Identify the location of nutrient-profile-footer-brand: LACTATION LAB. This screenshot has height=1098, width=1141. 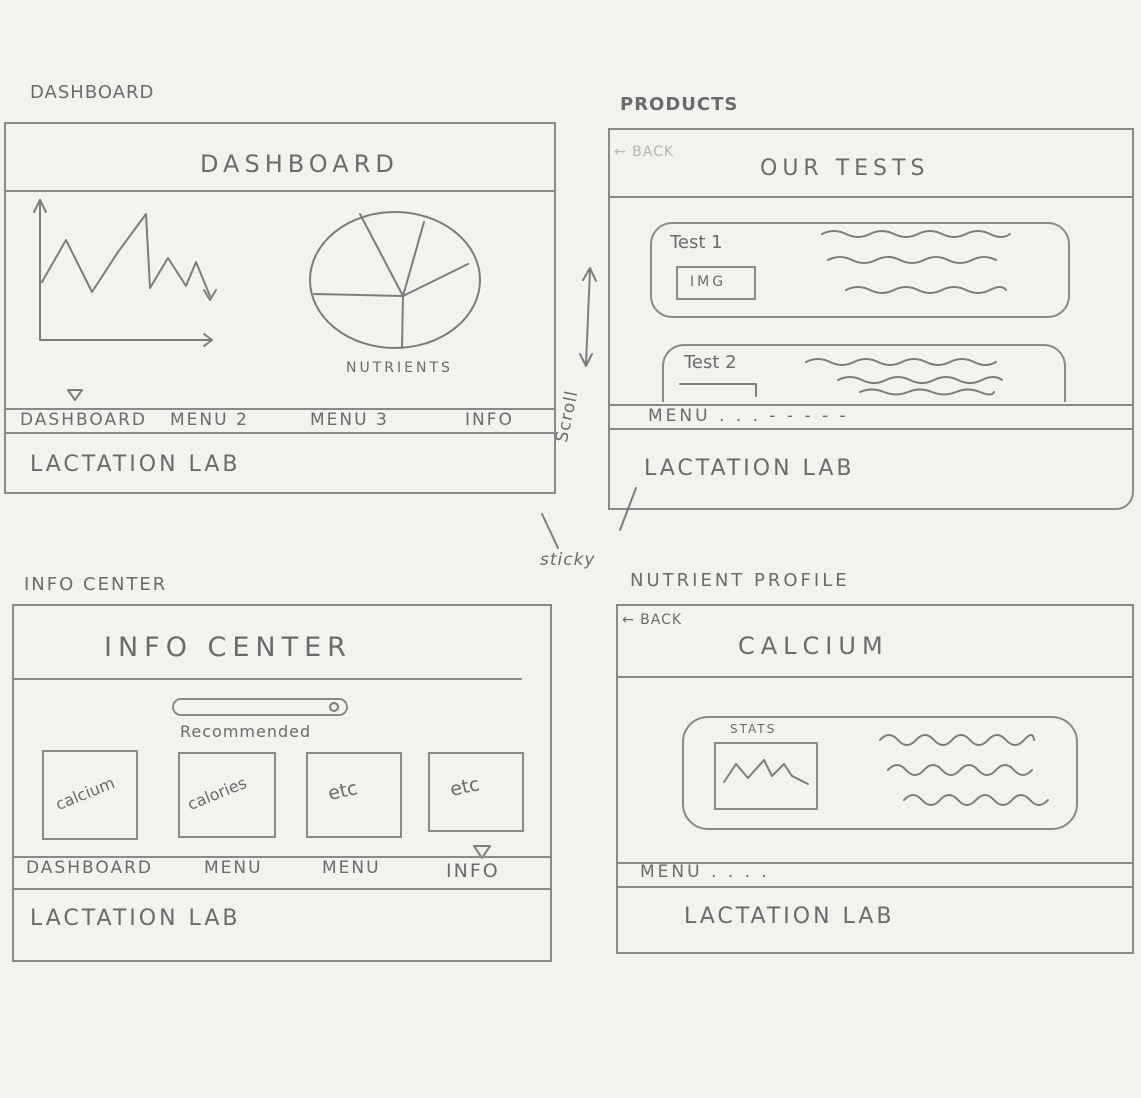
(789, 916).